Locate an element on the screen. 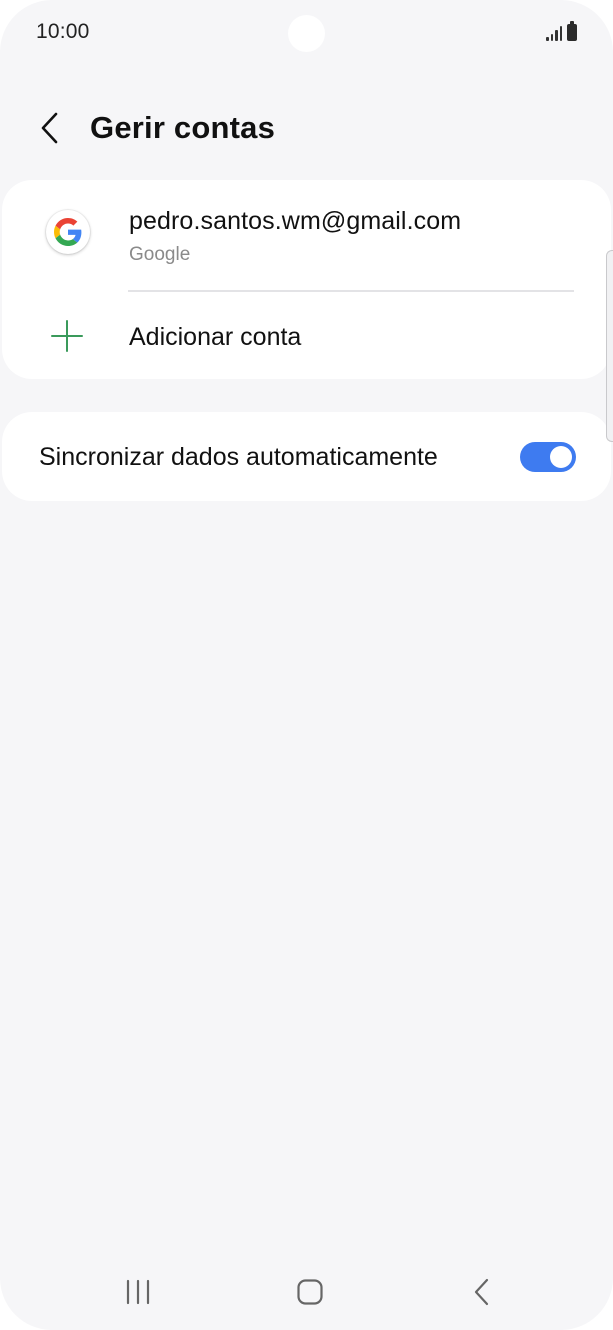 The image size is (613, 1330). page-title: Gerir contas is located at coordinates (183, 127).